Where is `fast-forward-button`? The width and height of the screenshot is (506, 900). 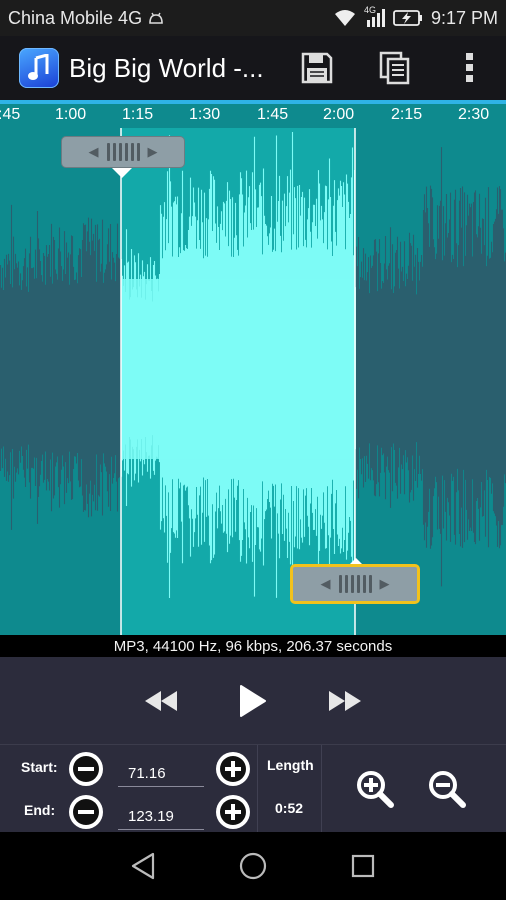 fast-forward-button is located at coordinates (345, 701).